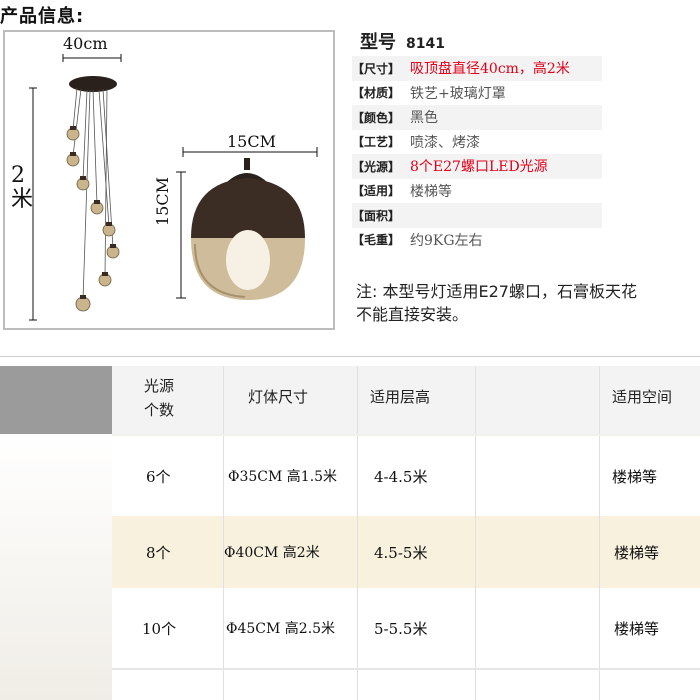 The image size is (700, 700). I want to click on section-divider, so click(350, 356).